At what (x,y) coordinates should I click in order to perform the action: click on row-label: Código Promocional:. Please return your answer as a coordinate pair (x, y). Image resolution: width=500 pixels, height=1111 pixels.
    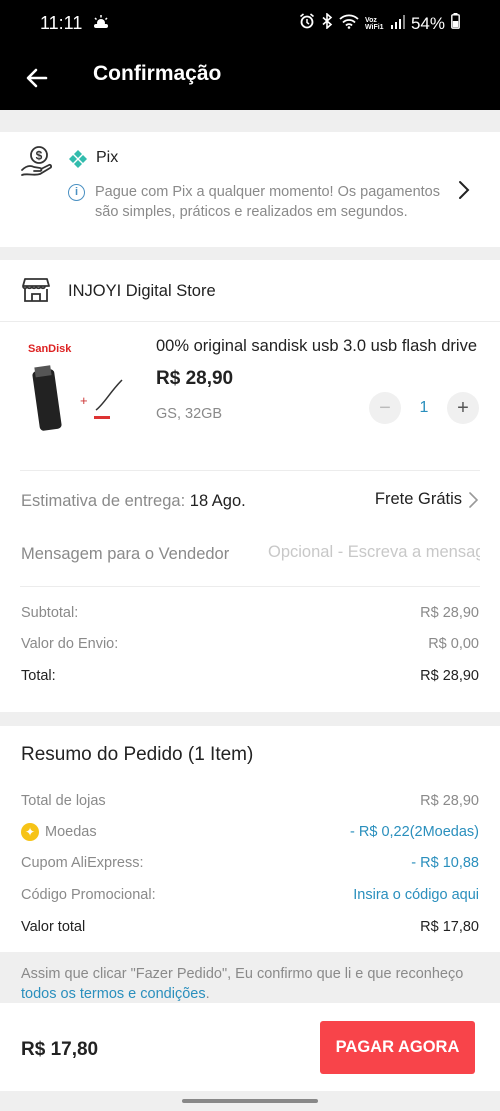
    Looking at the image, I should click on (88, 895).